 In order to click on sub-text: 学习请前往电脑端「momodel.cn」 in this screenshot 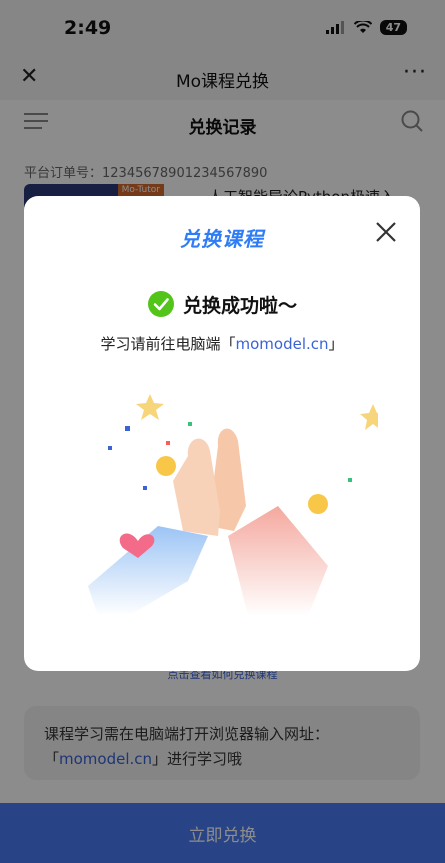, I will do `click(222, 343)`.